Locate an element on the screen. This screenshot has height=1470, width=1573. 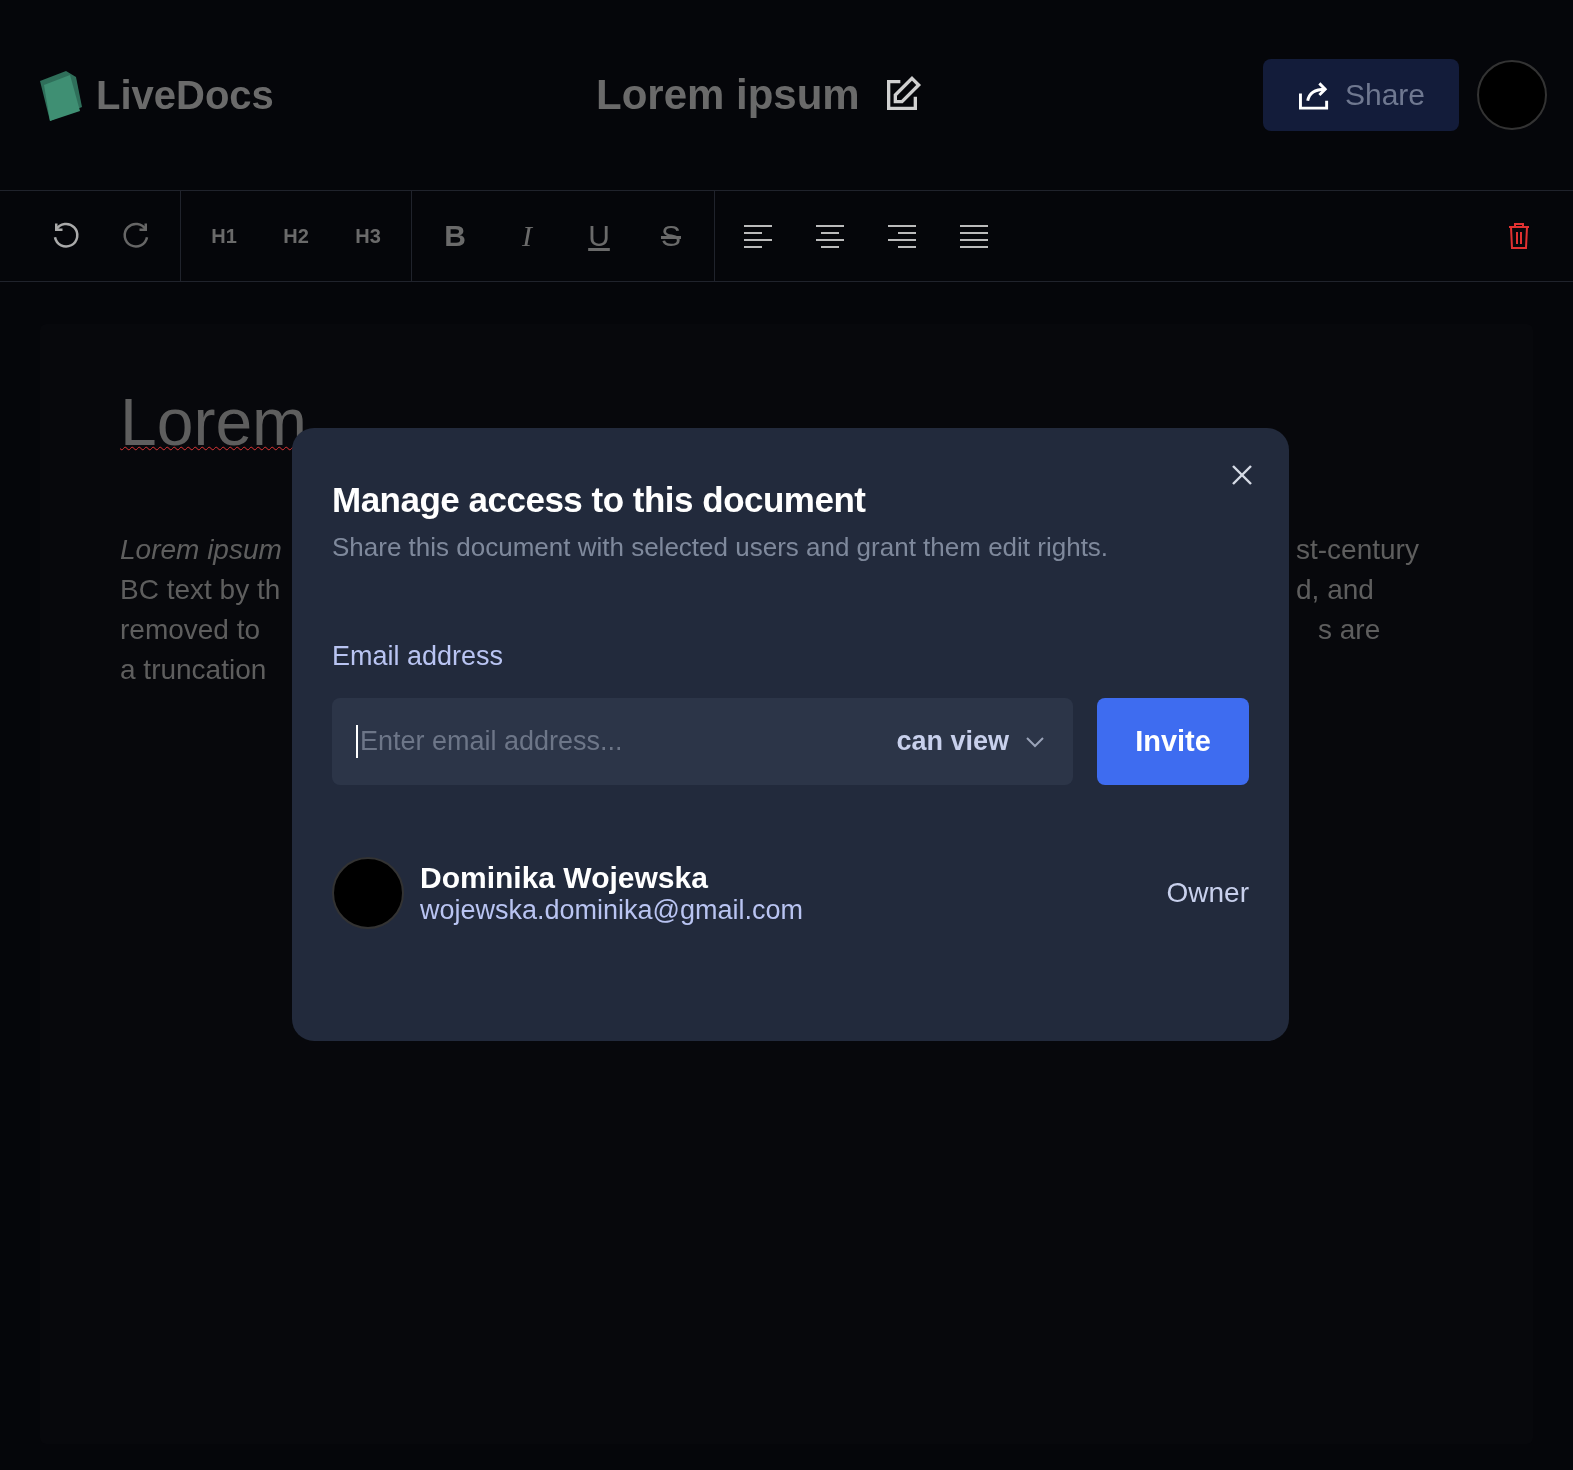
paragraph-line: removed to is located at coordinates (190, 630).